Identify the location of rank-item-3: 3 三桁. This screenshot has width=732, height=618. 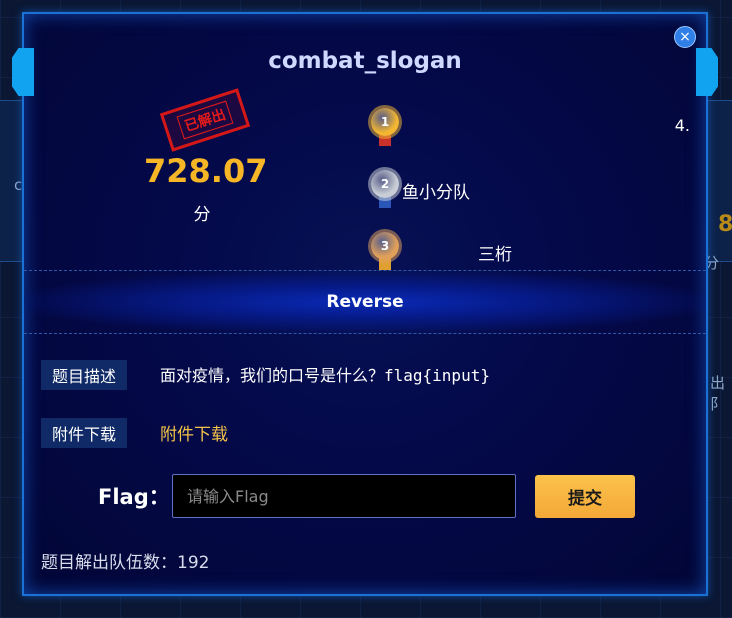
(441, 252).